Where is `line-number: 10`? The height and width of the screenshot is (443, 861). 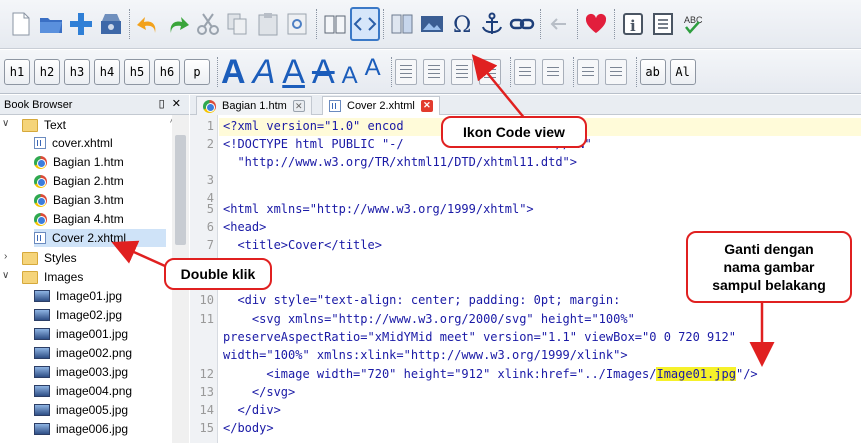
line-number: 10 is located at coordinates (206, 300).